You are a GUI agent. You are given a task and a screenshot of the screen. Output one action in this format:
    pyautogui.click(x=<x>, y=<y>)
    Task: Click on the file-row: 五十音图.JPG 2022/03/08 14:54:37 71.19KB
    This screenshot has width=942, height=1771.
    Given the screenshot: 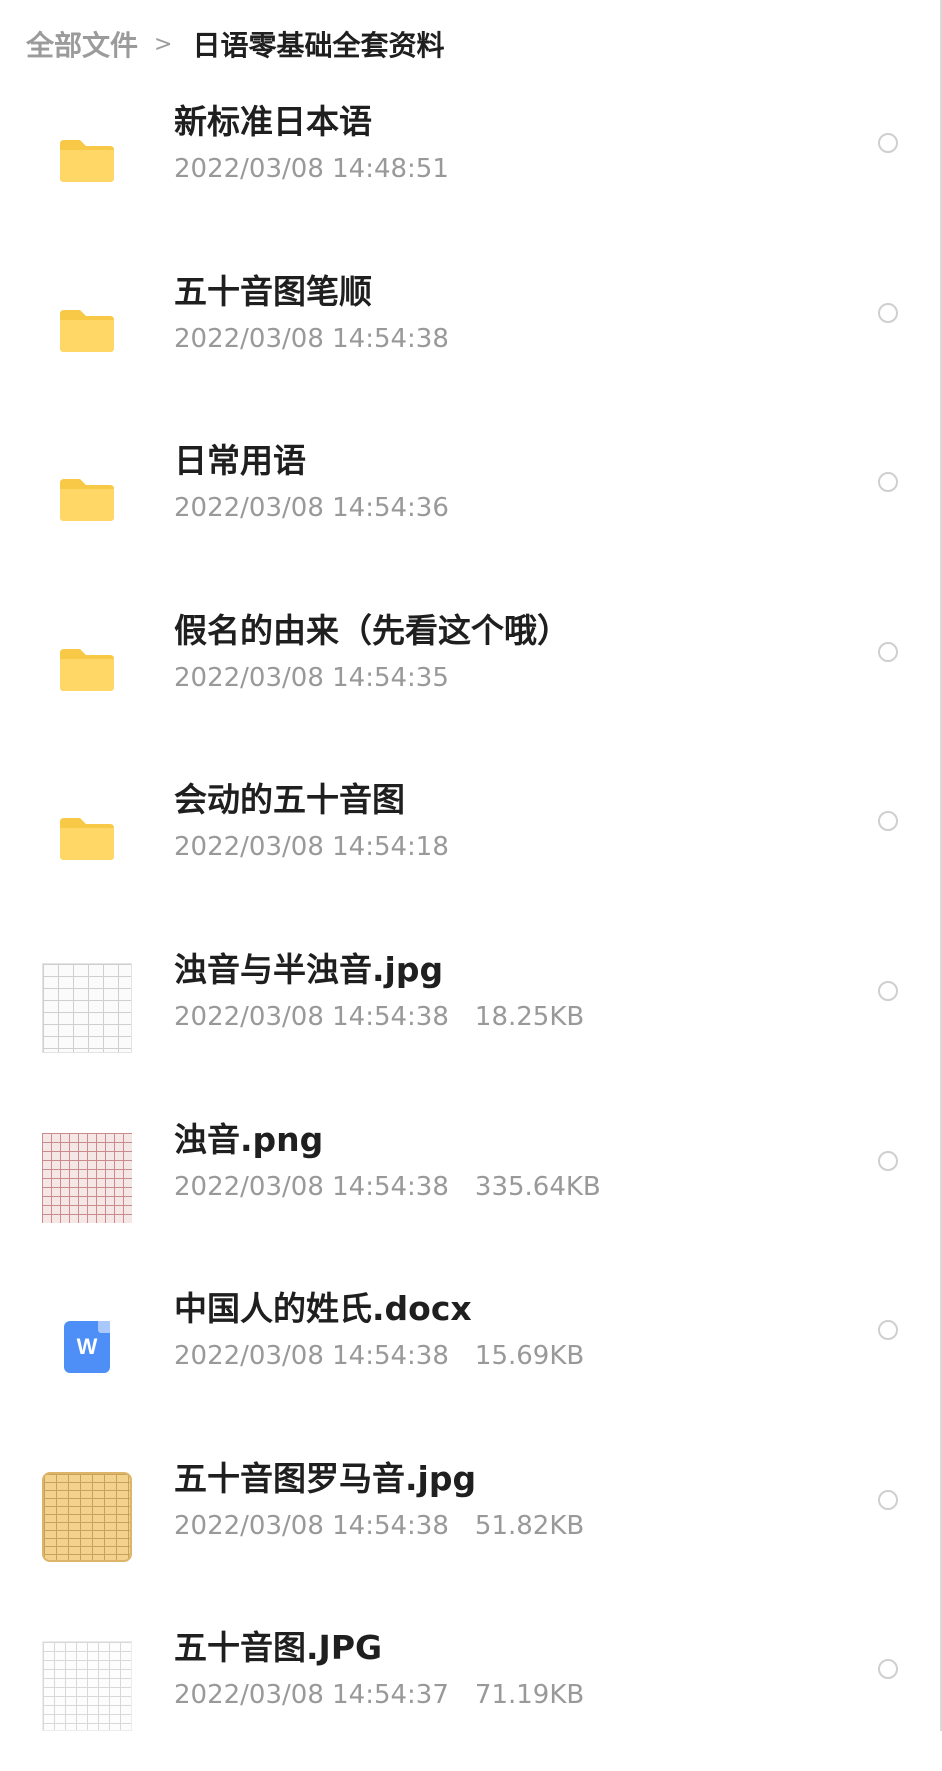 What is the action you would take?
    pyautogui.click(x=470, y=1686)
    